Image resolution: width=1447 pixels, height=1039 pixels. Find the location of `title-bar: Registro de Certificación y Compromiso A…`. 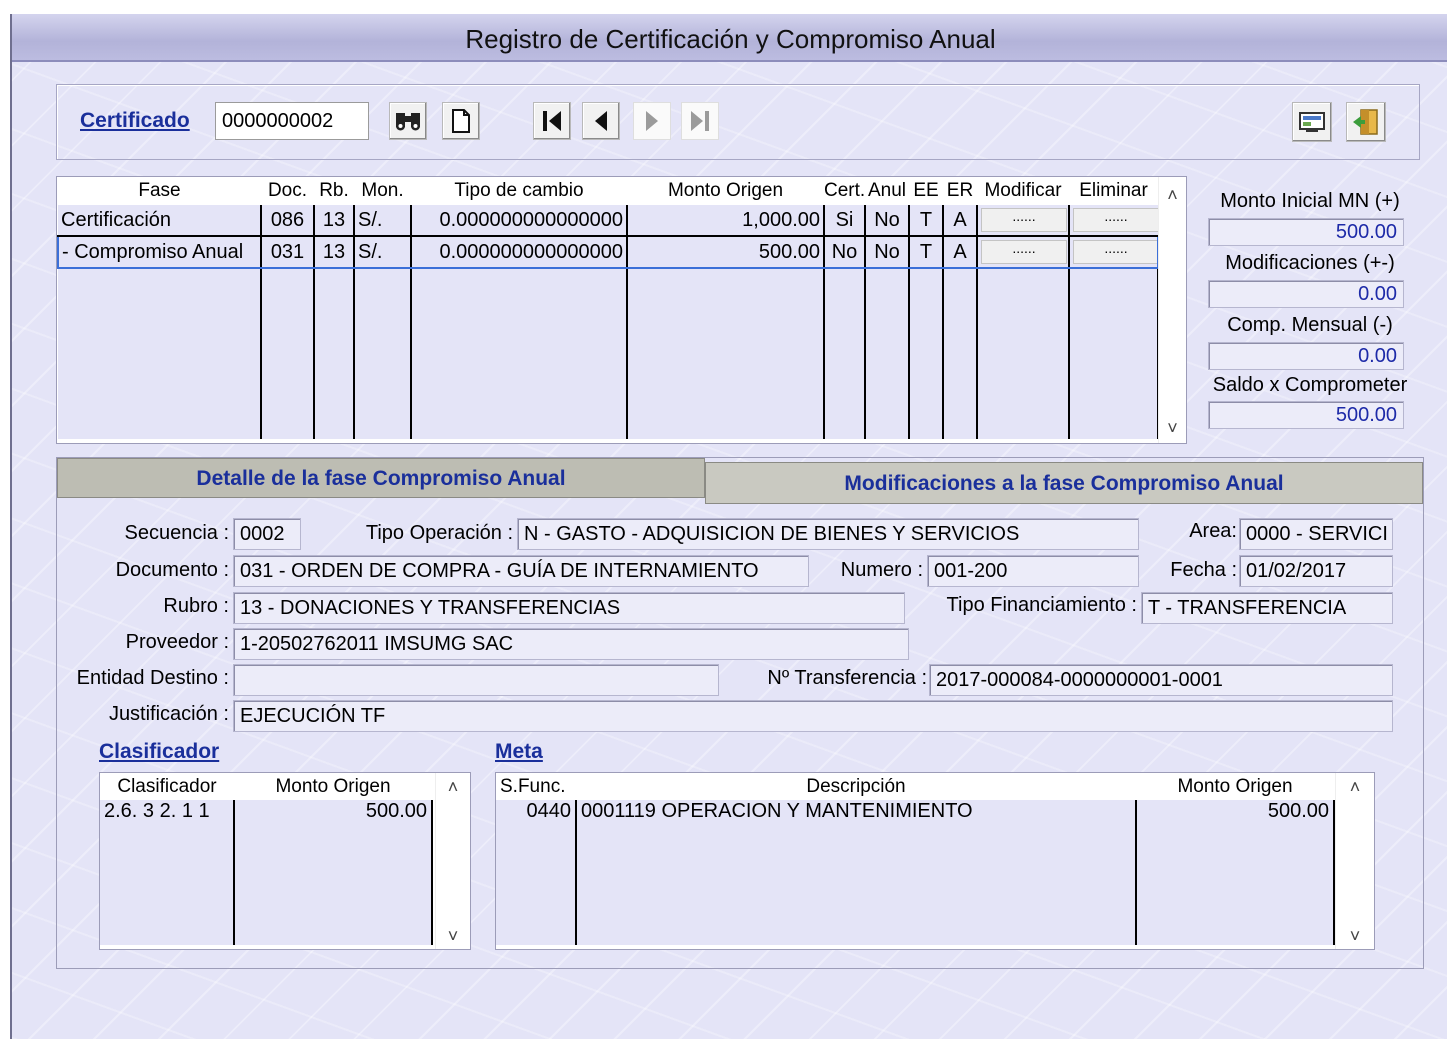

title-bar: Registro de Certificación y Compromiso A… is located at coordinates (729, 38).